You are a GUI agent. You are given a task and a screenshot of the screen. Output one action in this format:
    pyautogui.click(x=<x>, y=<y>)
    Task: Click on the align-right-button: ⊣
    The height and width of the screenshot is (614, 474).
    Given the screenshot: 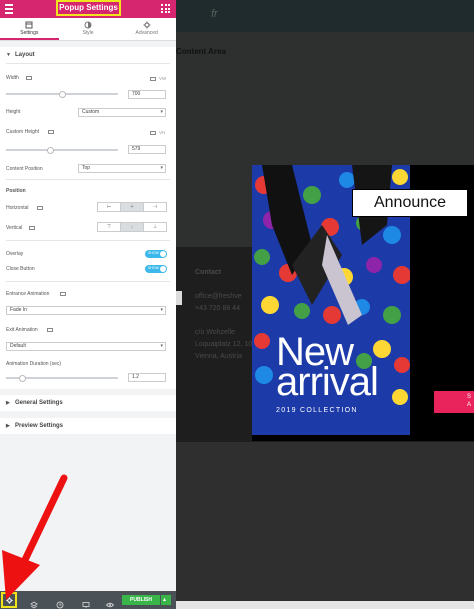 What is the action you would take?
    pyautogui.click(x=155, y=207)
    